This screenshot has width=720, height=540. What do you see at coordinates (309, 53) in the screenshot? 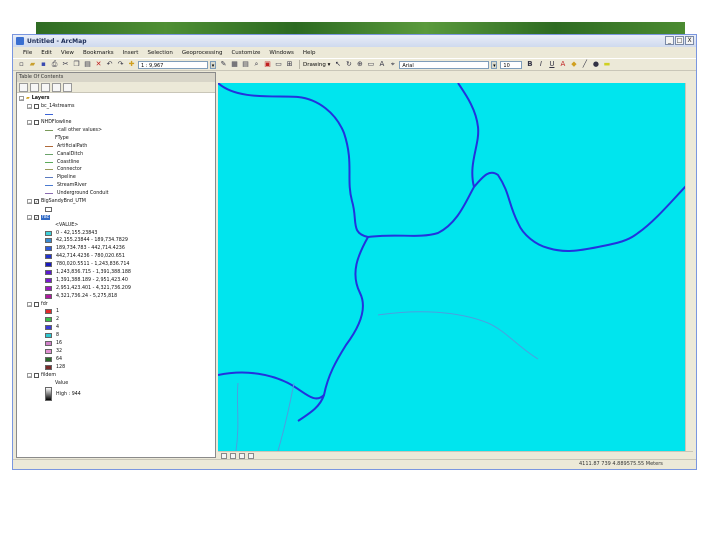
I see `menu-help: Help` at bounding box center [309, 53].